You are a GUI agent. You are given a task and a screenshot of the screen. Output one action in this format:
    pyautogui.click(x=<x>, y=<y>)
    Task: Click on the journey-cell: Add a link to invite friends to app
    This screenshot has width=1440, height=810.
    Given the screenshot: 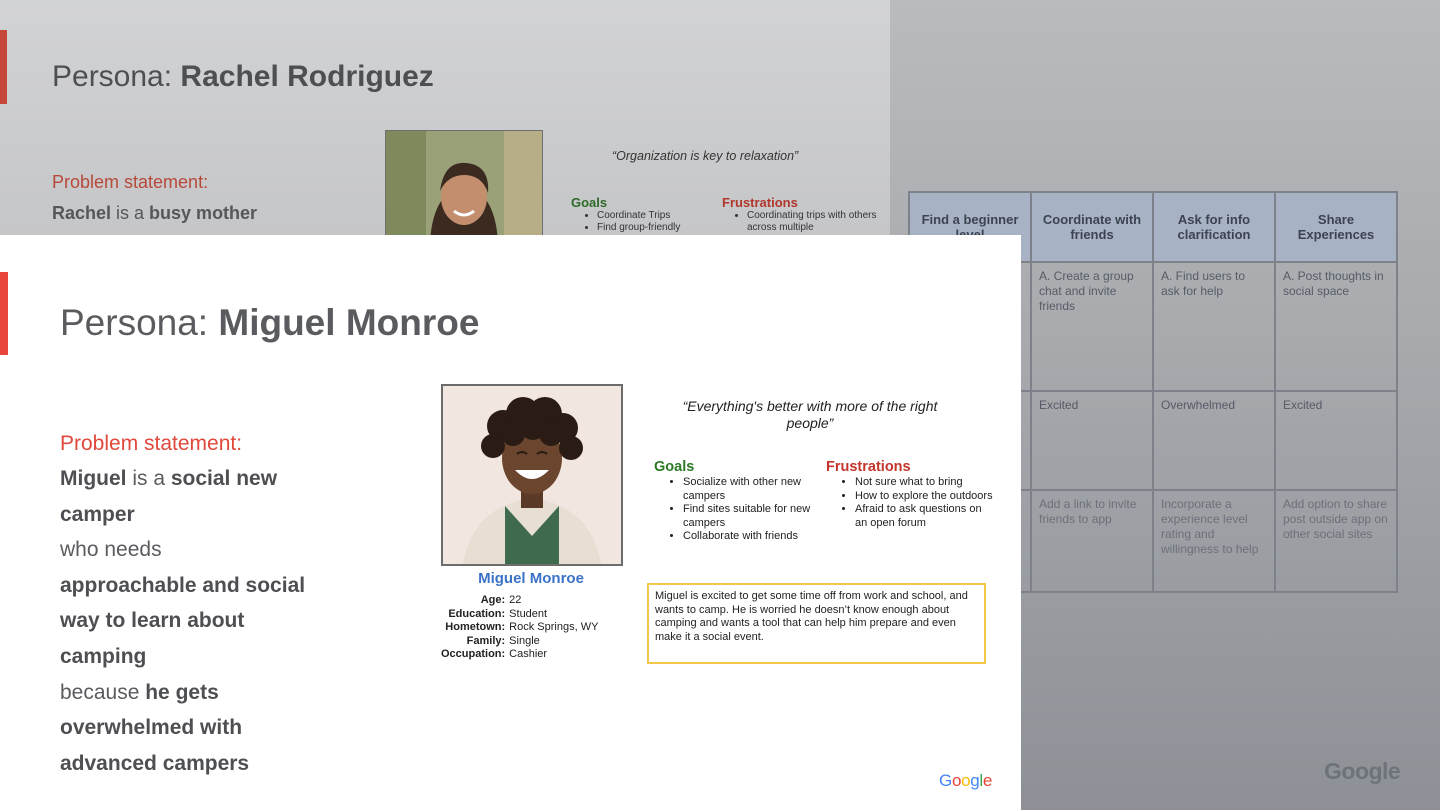 What is the action you would take?
    pyautogui.click(x=1092, y=541)
    